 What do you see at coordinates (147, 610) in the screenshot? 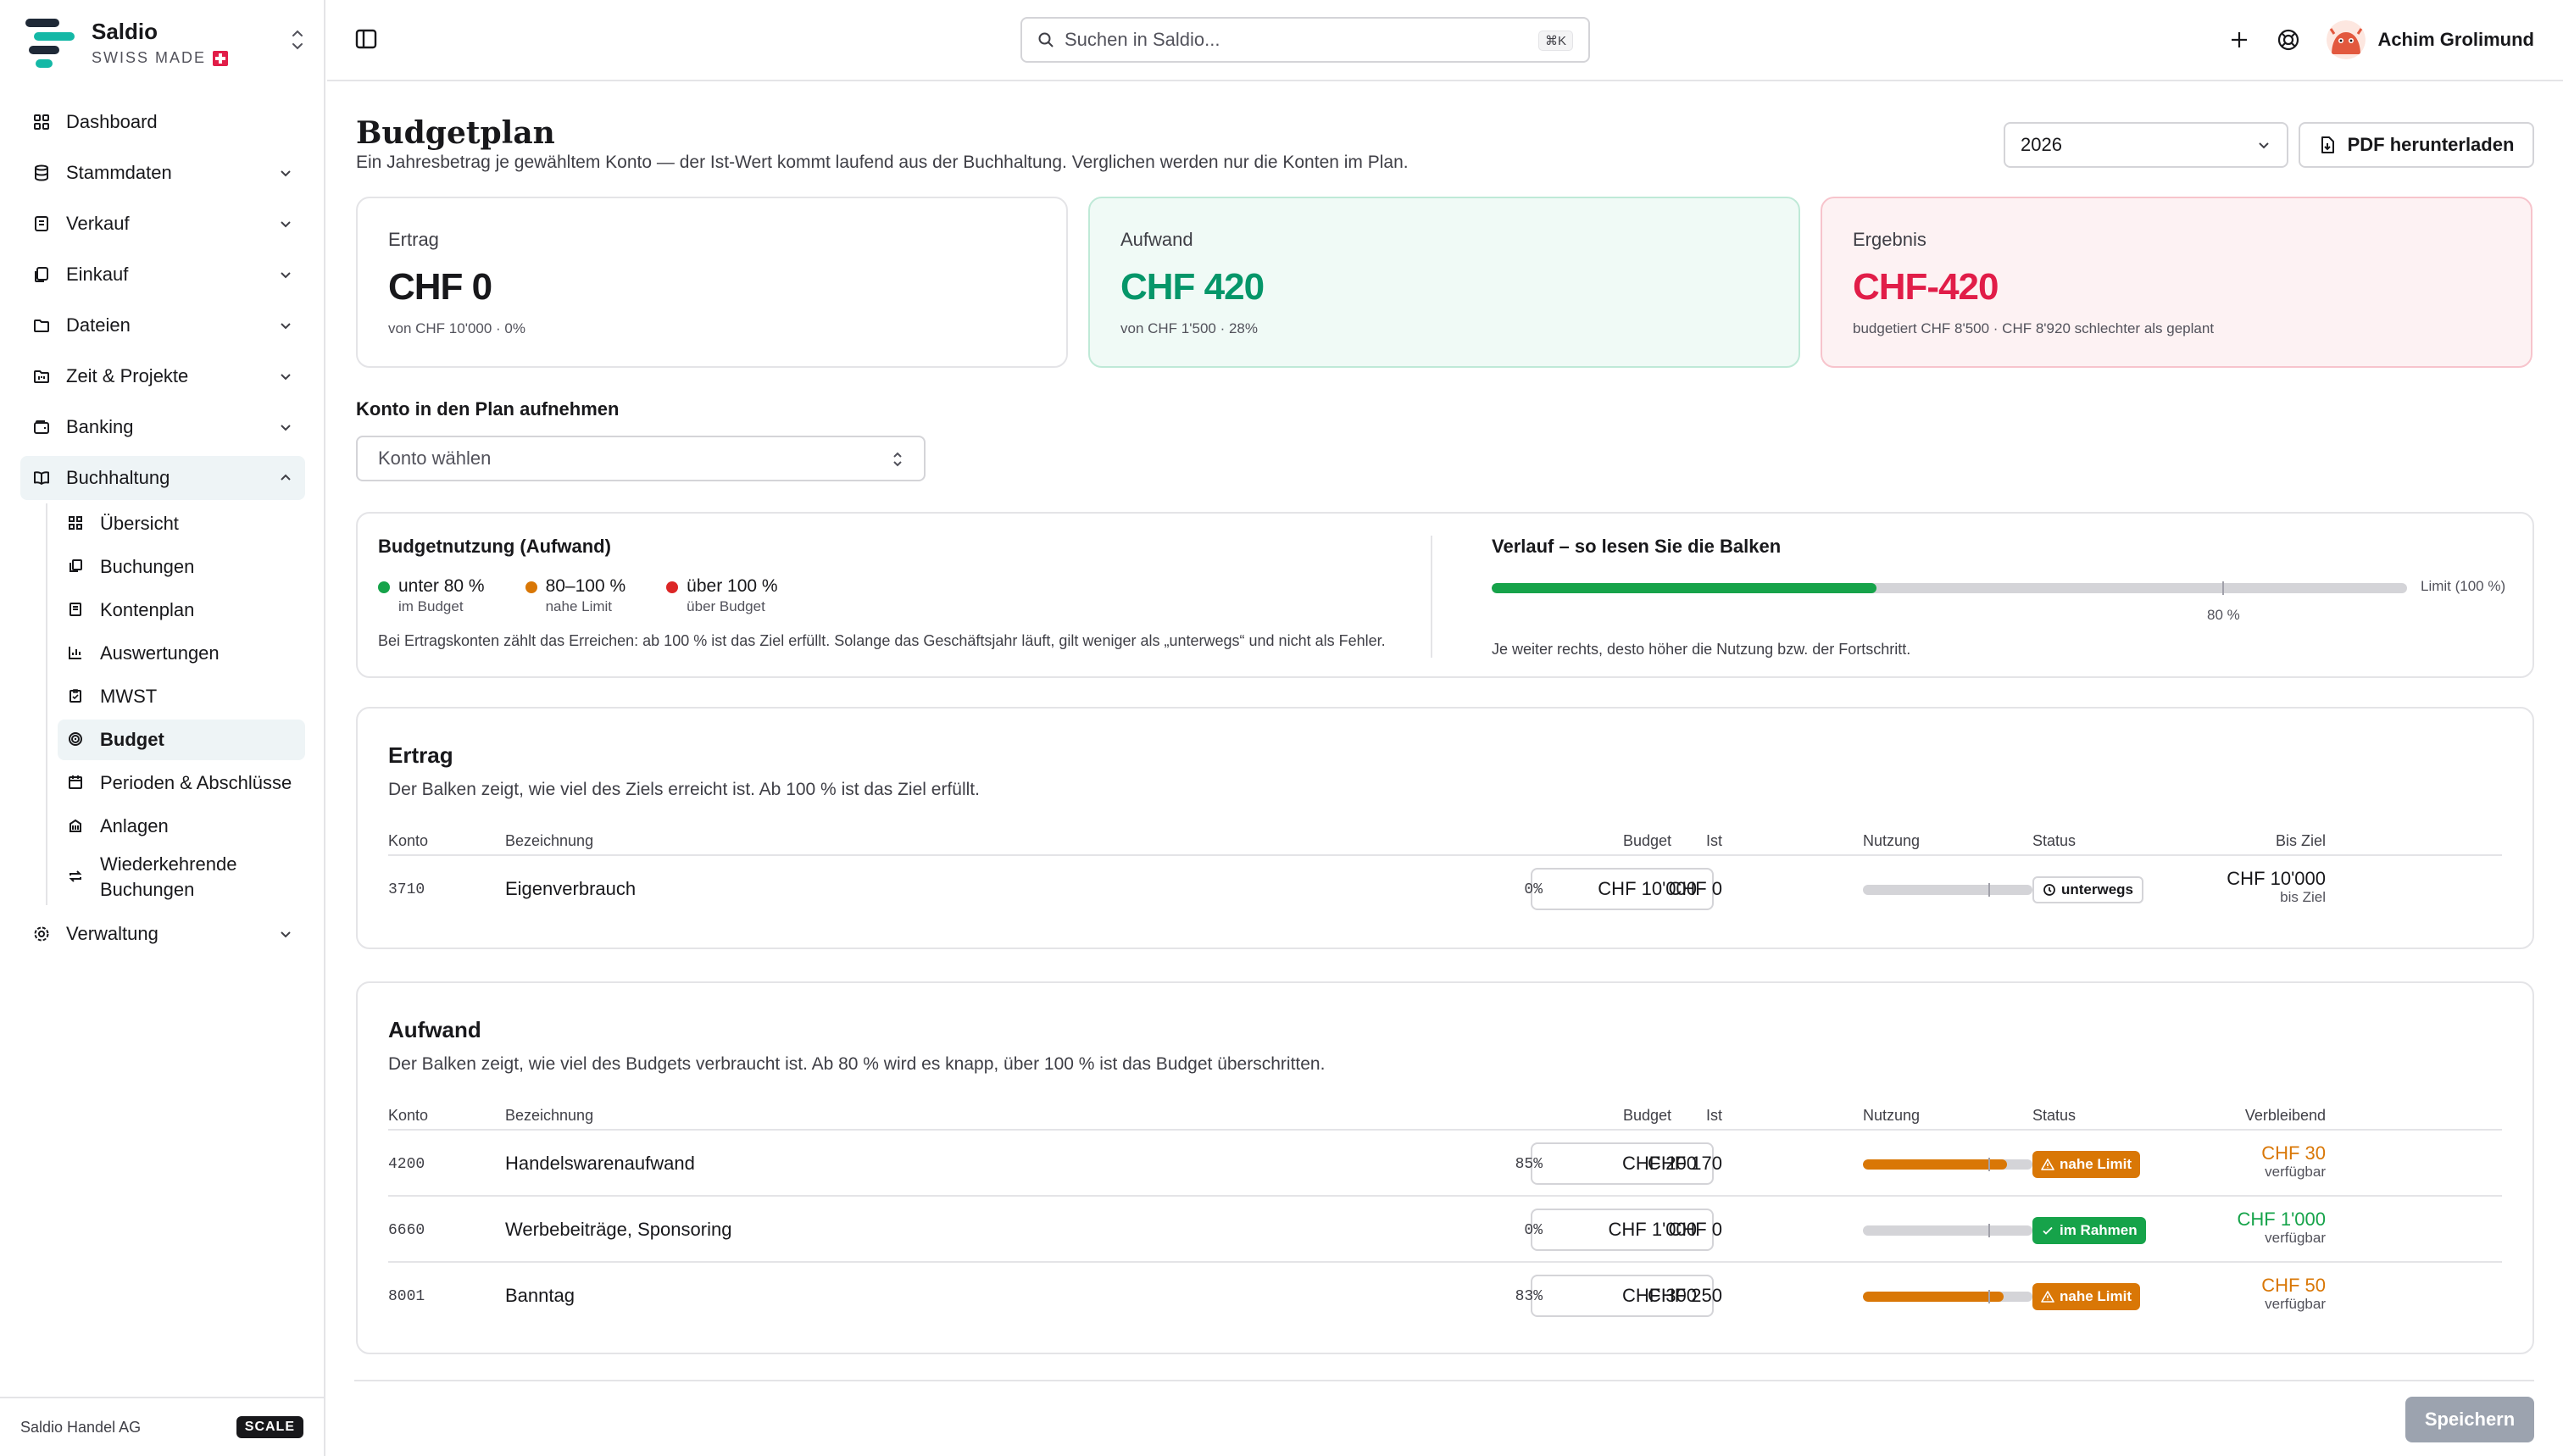
I see `sub-label: Kontenplan` at bounding box center [147, 610].